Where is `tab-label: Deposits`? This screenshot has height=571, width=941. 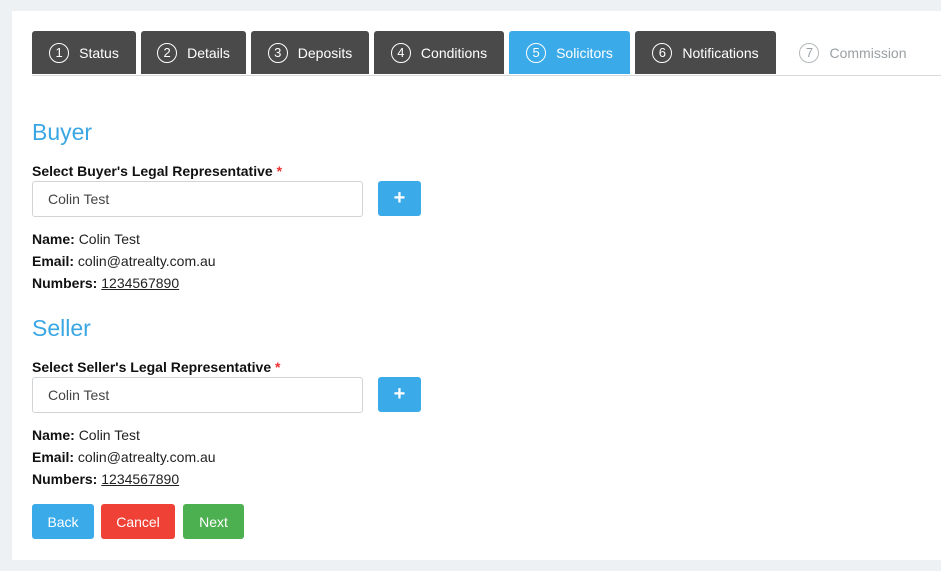 tab-label: Deposits is located at coordinates (325, 52).